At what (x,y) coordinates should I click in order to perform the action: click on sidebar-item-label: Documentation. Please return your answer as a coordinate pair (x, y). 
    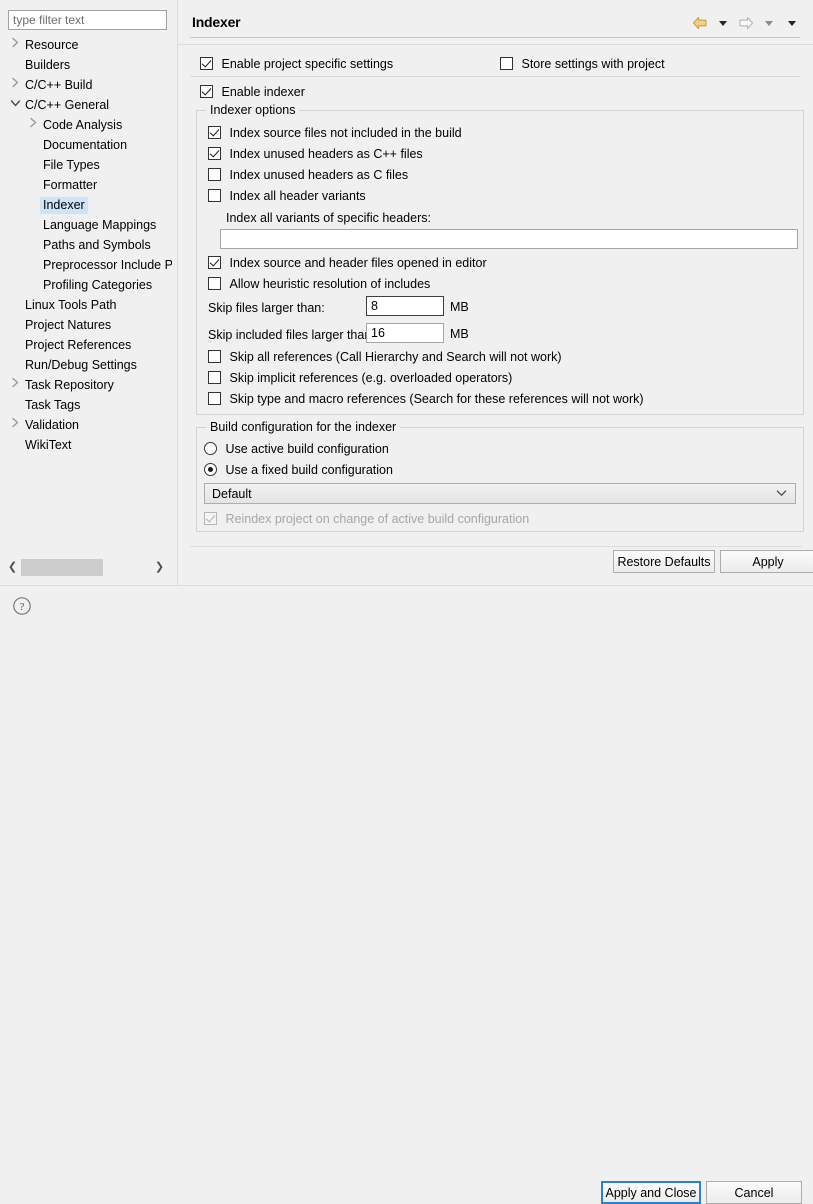
    Looking at the image, I should click on (85, 145).